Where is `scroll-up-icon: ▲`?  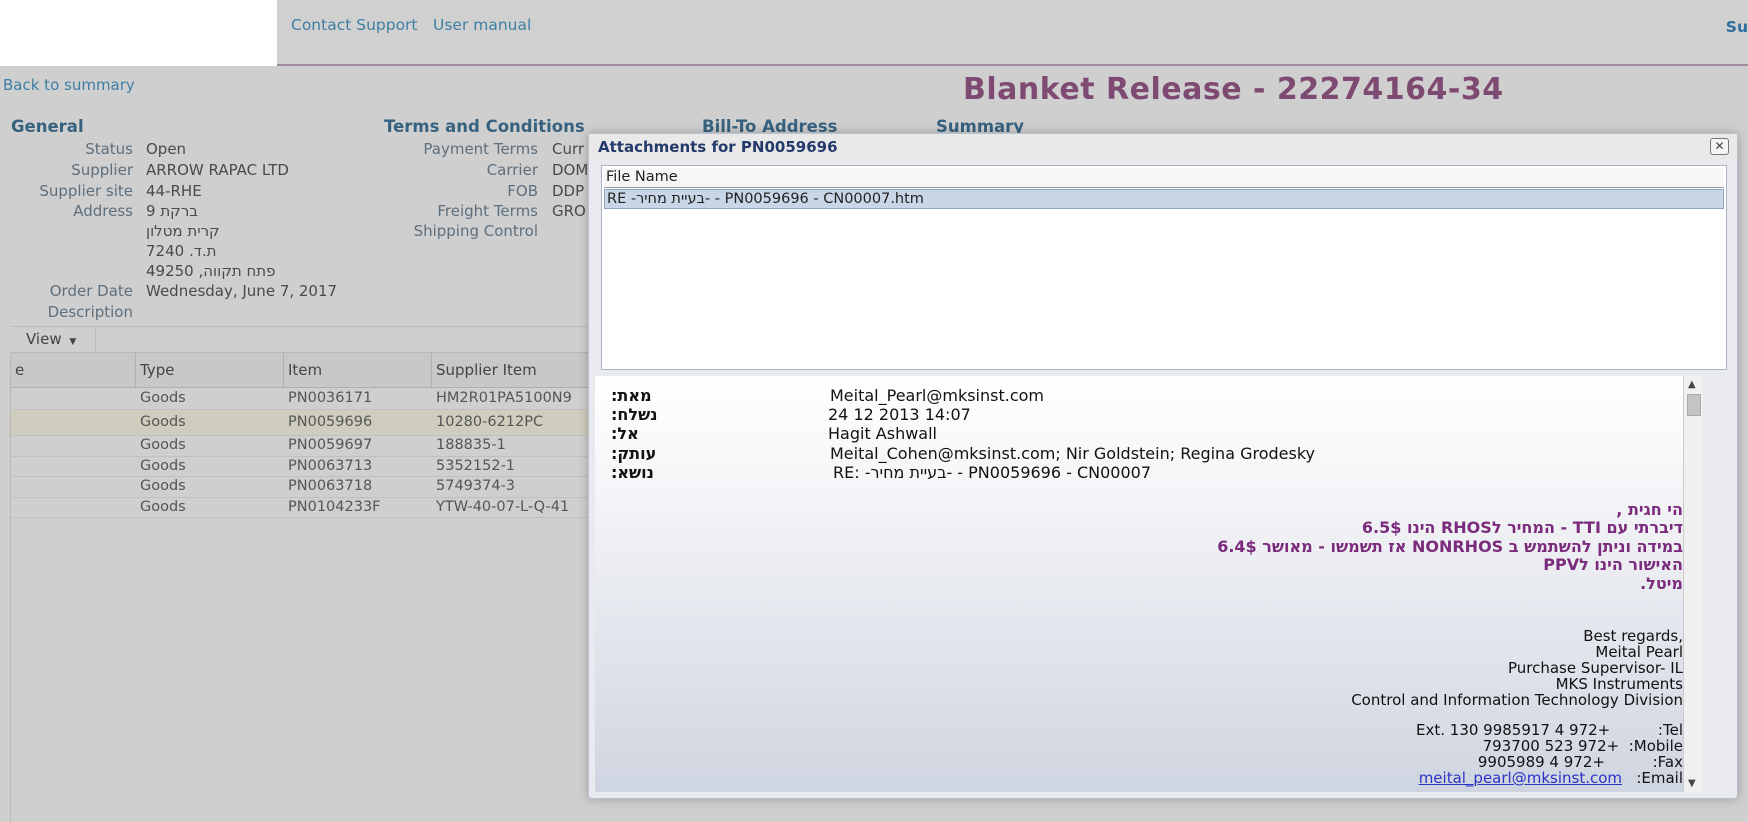
scroll-up-icon: ▲ is located at coordinates (1692, 384).